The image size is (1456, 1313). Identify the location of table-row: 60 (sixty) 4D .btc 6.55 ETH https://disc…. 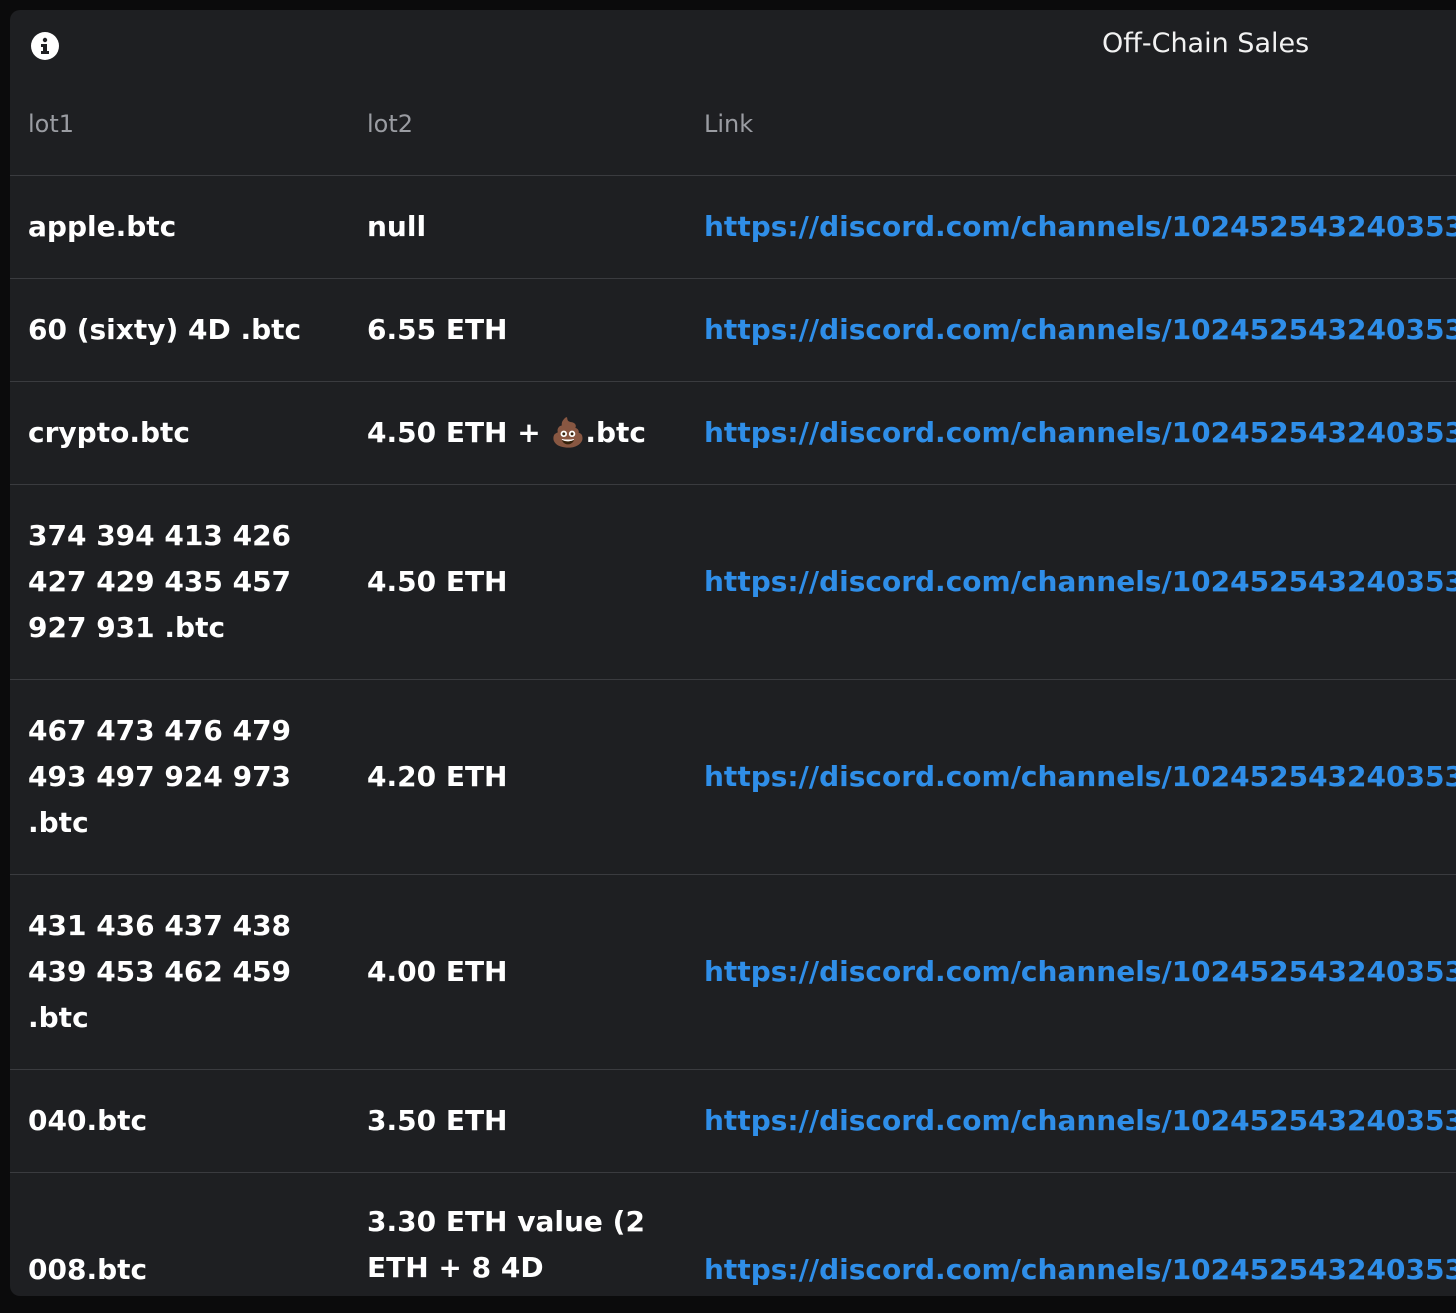
(733, 330).